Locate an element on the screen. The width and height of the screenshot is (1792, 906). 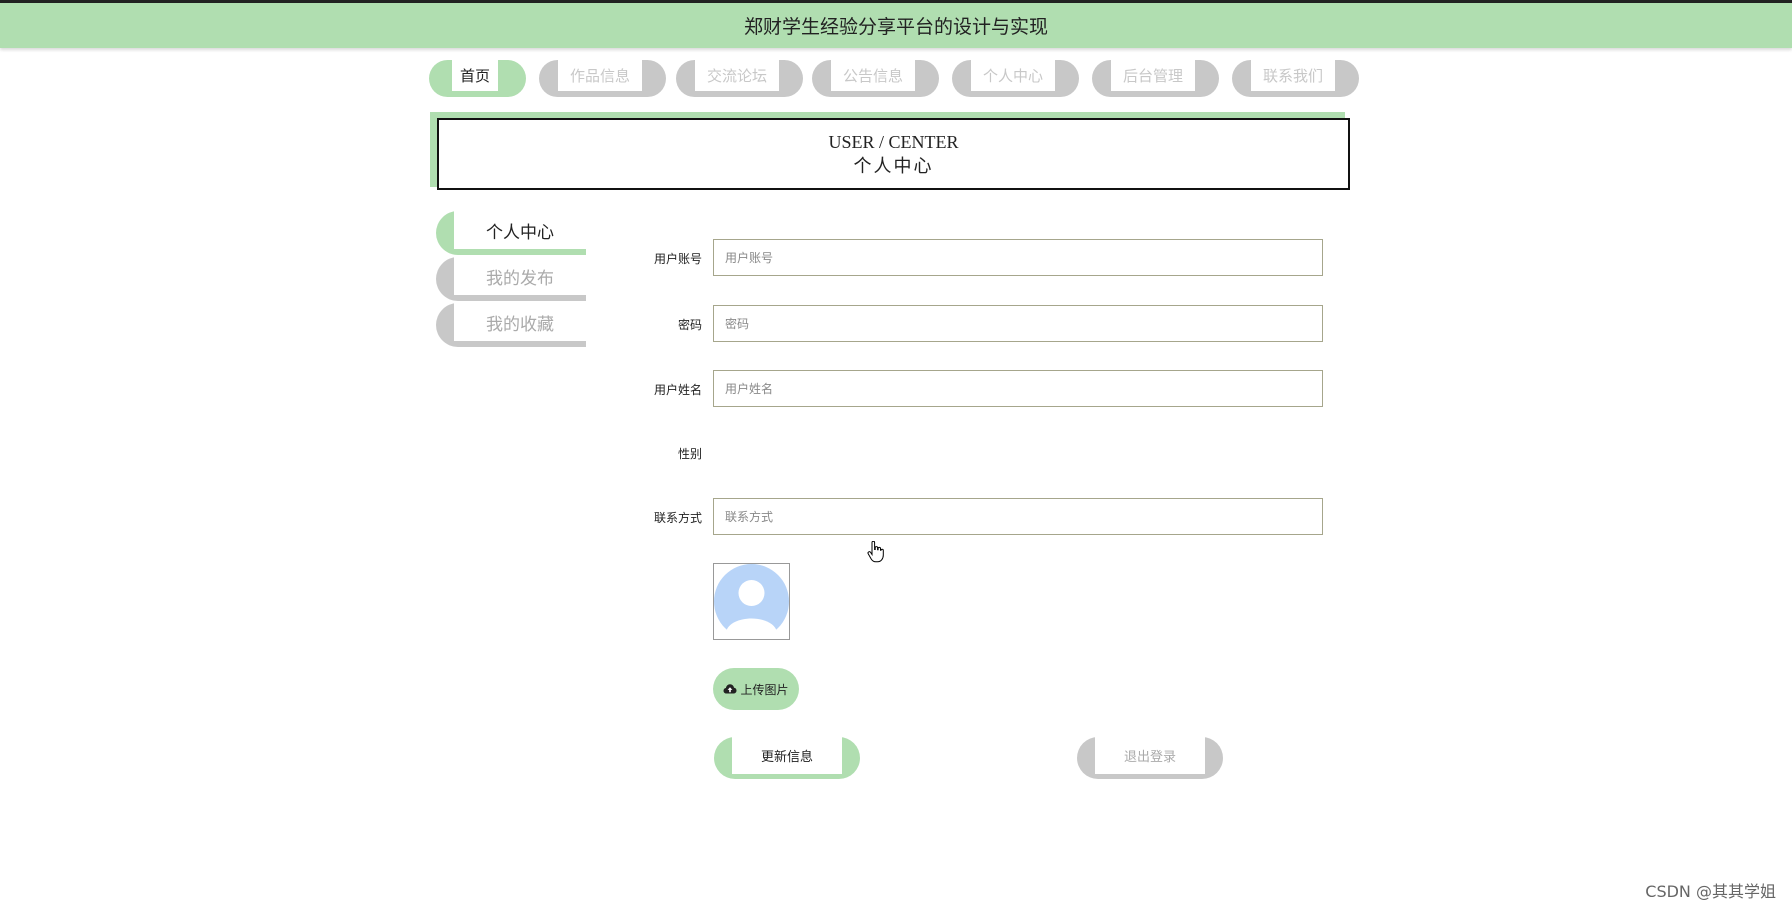
nav-home: 首页 is located at coordinates (477, 78).